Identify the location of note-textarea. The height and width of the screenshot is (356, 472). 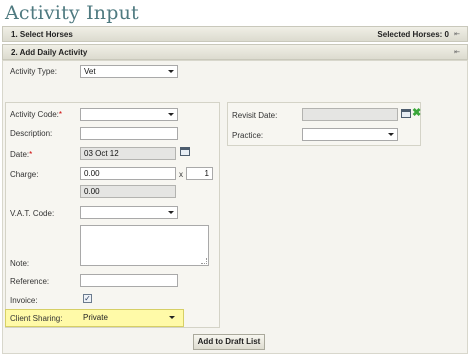
(144, 245).